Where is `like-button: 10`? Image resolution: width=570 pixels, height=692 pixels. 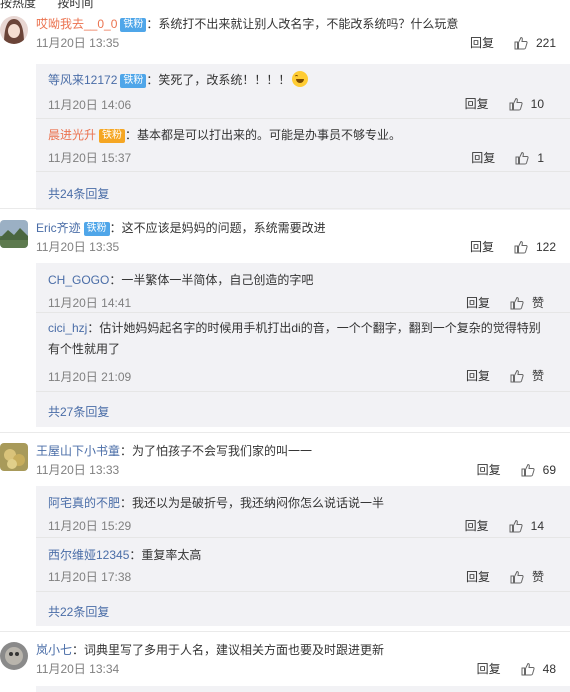
like-button: 10 is located at coordinates (526, 104).